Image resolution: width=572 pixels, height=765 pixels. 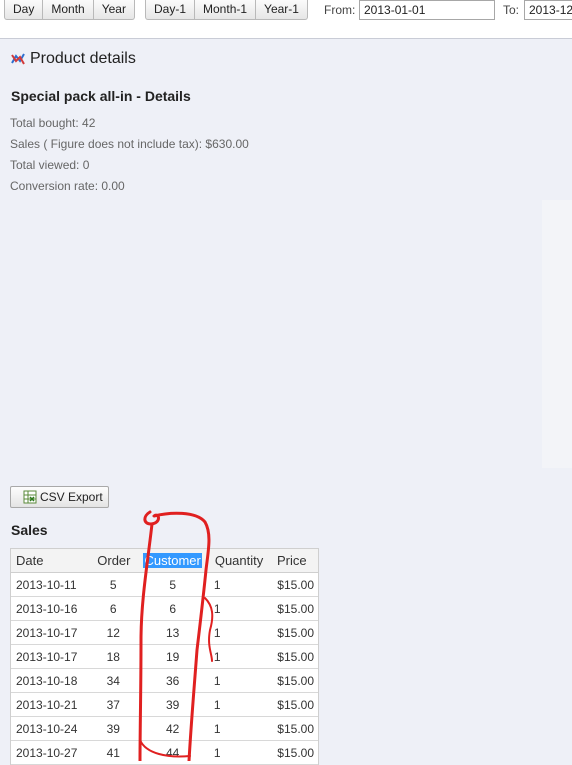 What do you see at coordinates (170, 10) in the screenshot?
I see `day-minus-1-button: Day-1` at bounding box center [170, 10].